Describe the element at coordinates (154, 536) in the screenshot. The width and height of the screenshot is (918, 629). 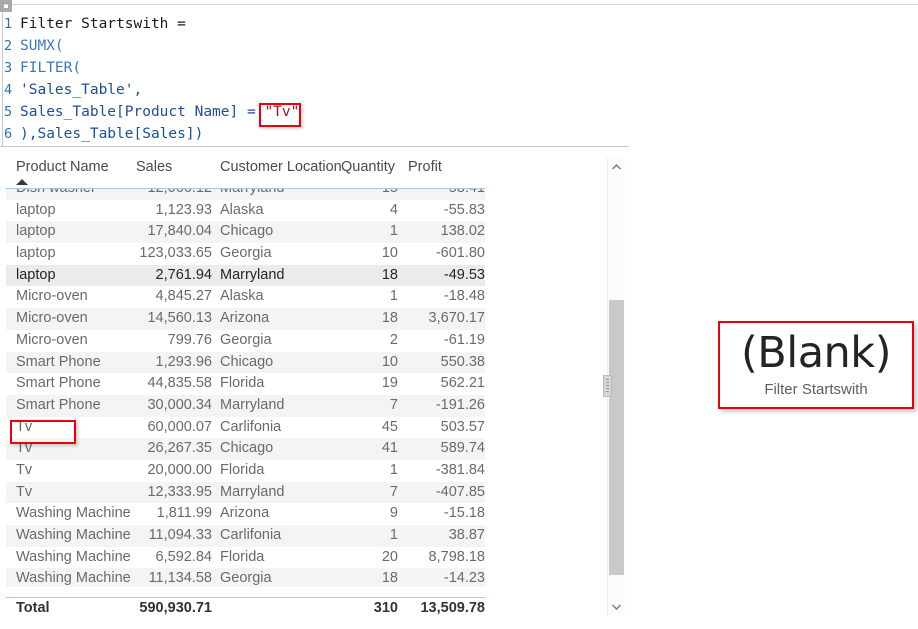
I see `cell-sales: 11,094.33` at that location.